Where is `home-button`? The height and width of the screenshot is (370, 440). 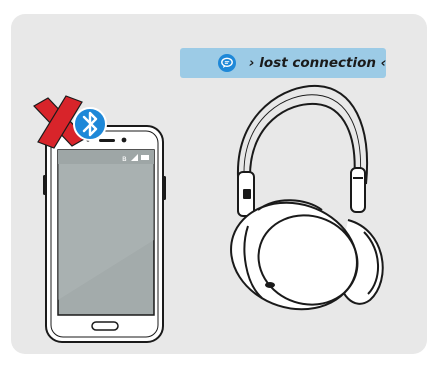
home-button is located at coordinates (105, 326).